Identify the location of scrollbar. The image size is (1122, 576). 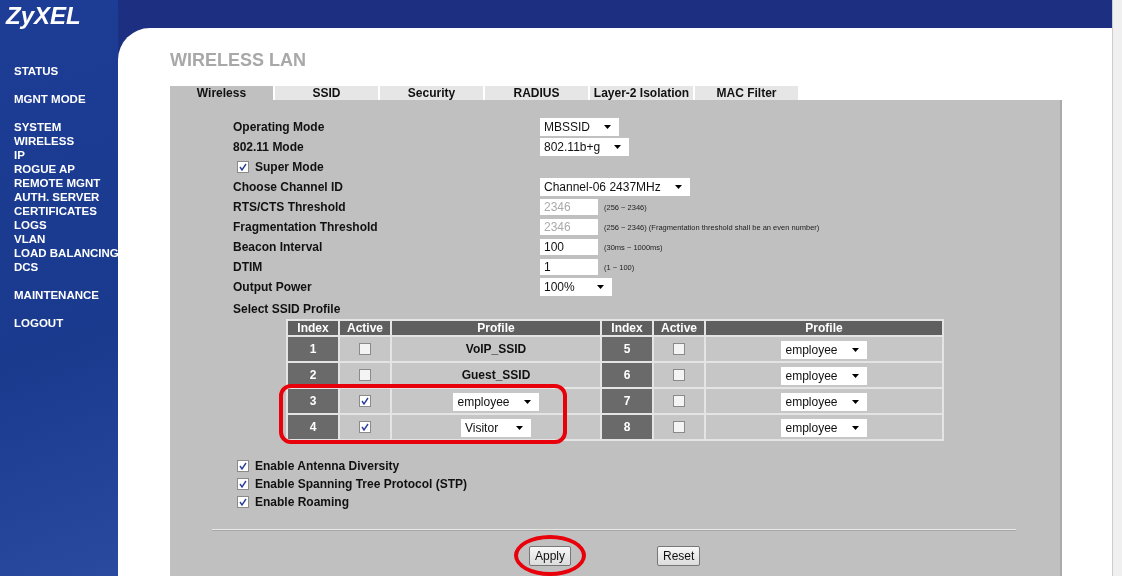
(1117, 288).